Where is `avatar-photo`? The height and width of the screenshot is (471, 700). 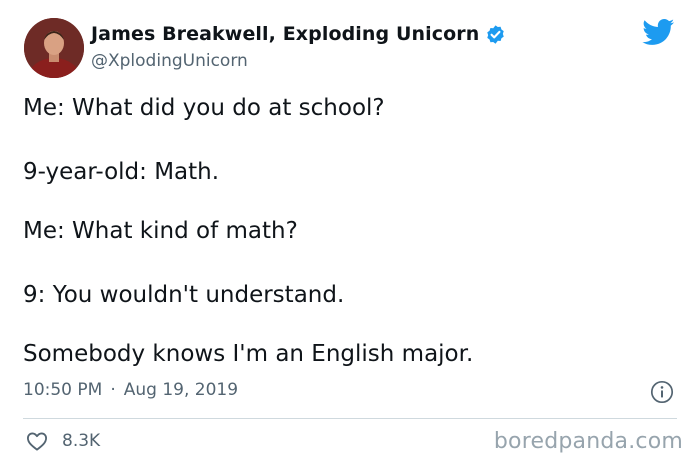
avatar-photo is located at coordinates (54, 48).